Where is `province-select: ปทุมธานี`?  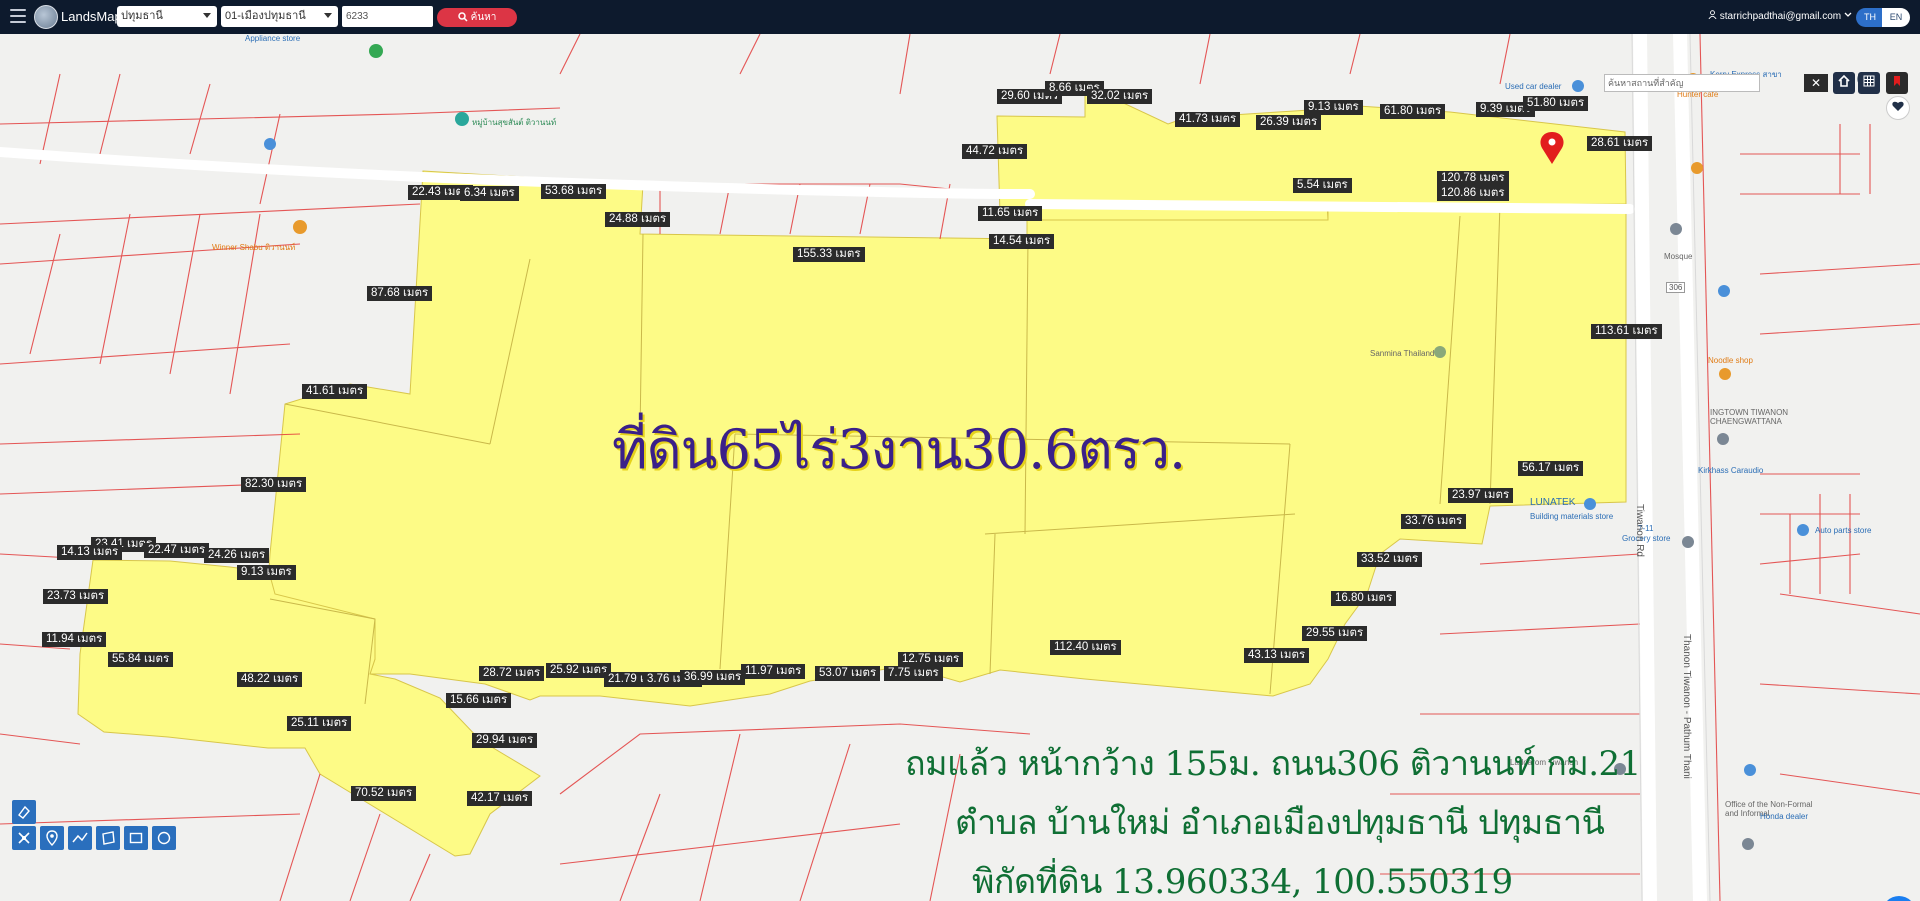
province-select: ปทุมธานี is located at coordinates (167, 16).